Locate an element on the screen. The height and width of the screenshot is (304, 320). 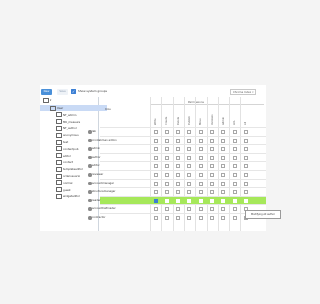
tree-item: MK_measure is located at coordinates (60, 122).